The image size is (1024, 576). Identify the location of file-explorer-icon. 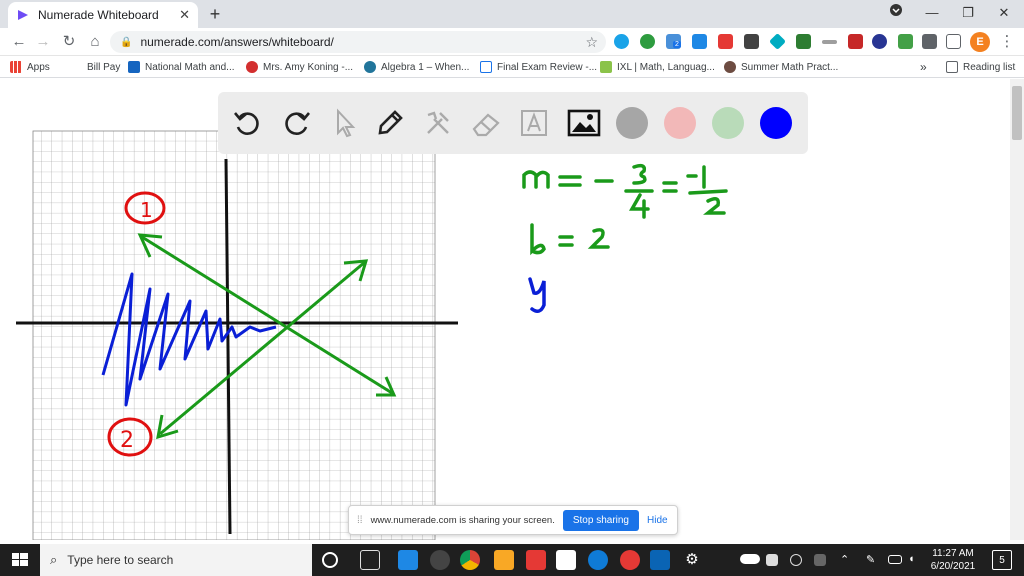
(504, 560).